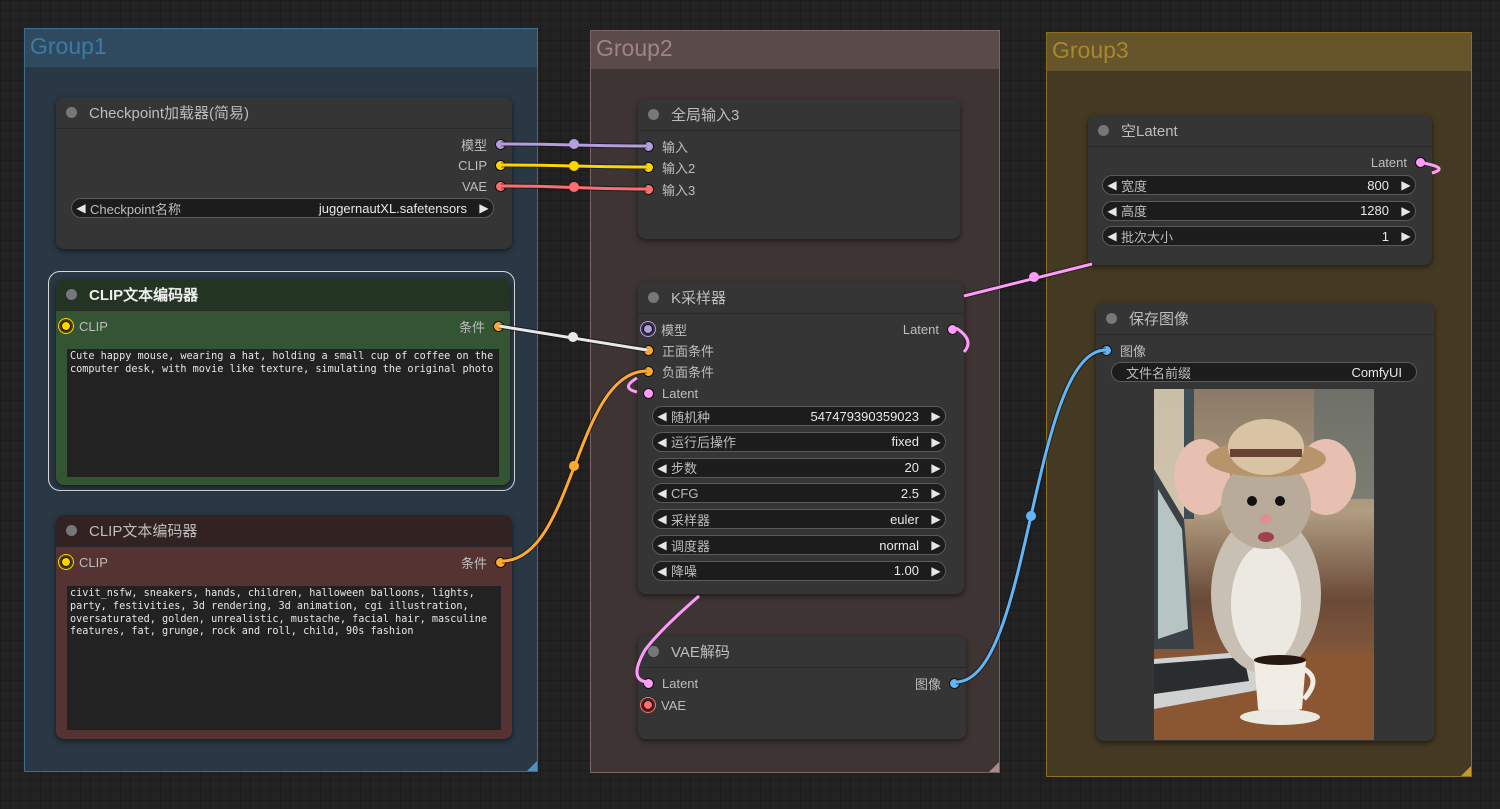 This screenshot has height=809, width=1500. I want to click on node-empty-latent: 空Latent Latent ◀ 宽度 800 ▶ ◀ 高度 1280 ▶ ◀ 批次大小 1 ▶, so click(1260, 190).